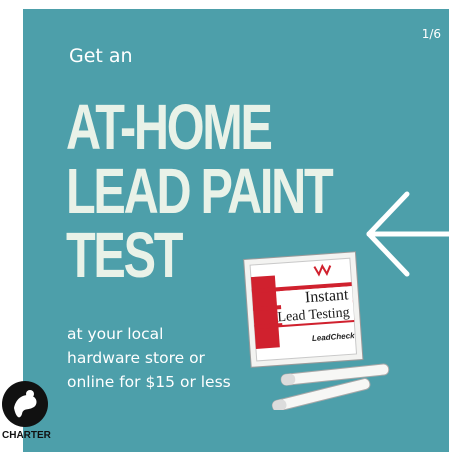  Describe the element at coordinates (25, 404) in the screenshot. I see `charter-logo-icon` at that location.